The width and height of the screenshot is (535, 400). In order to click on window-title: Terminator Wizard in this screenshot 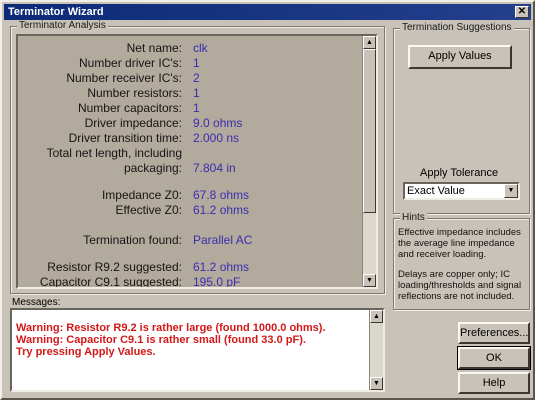, I will do `click(56, 12)`.